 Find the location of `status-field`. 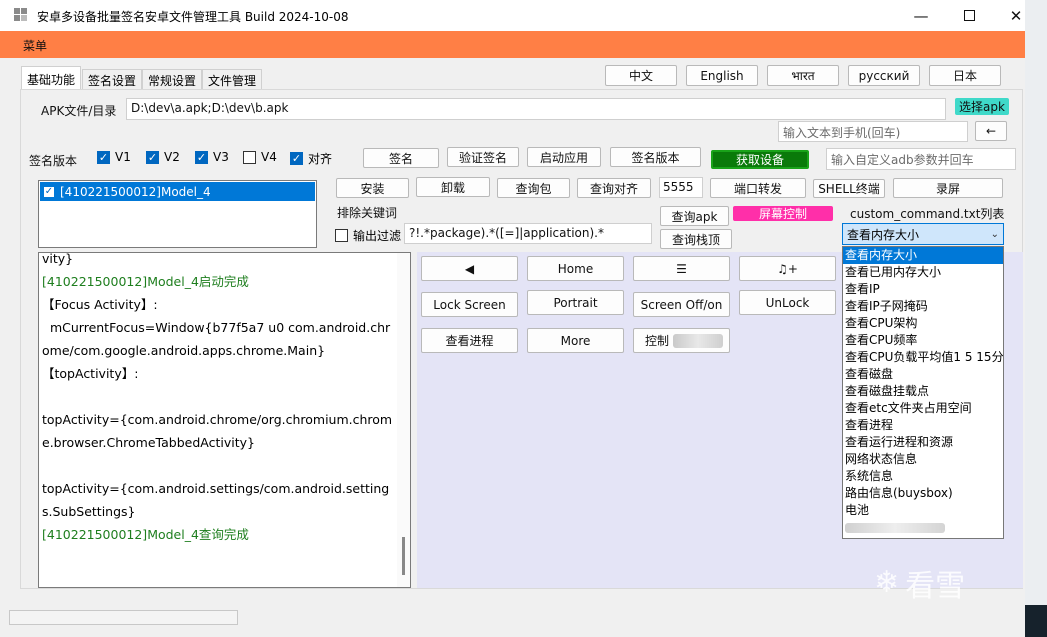

status-field is located at coordinates (123, 617).